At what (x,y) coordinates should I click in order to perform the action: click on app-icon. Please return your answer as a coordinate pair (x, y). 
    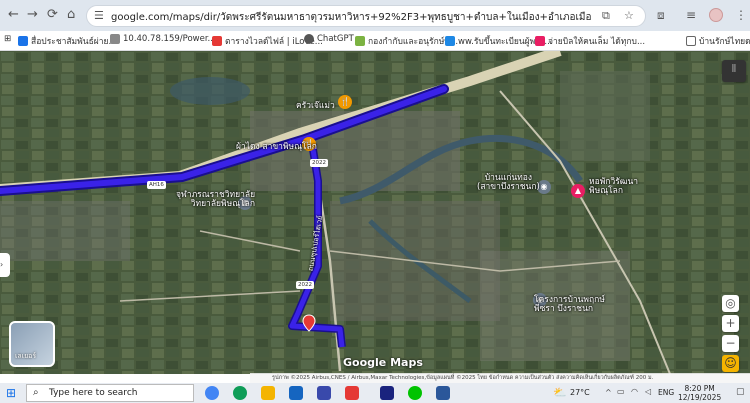
    Looking at the image, I should click on (352, 393).